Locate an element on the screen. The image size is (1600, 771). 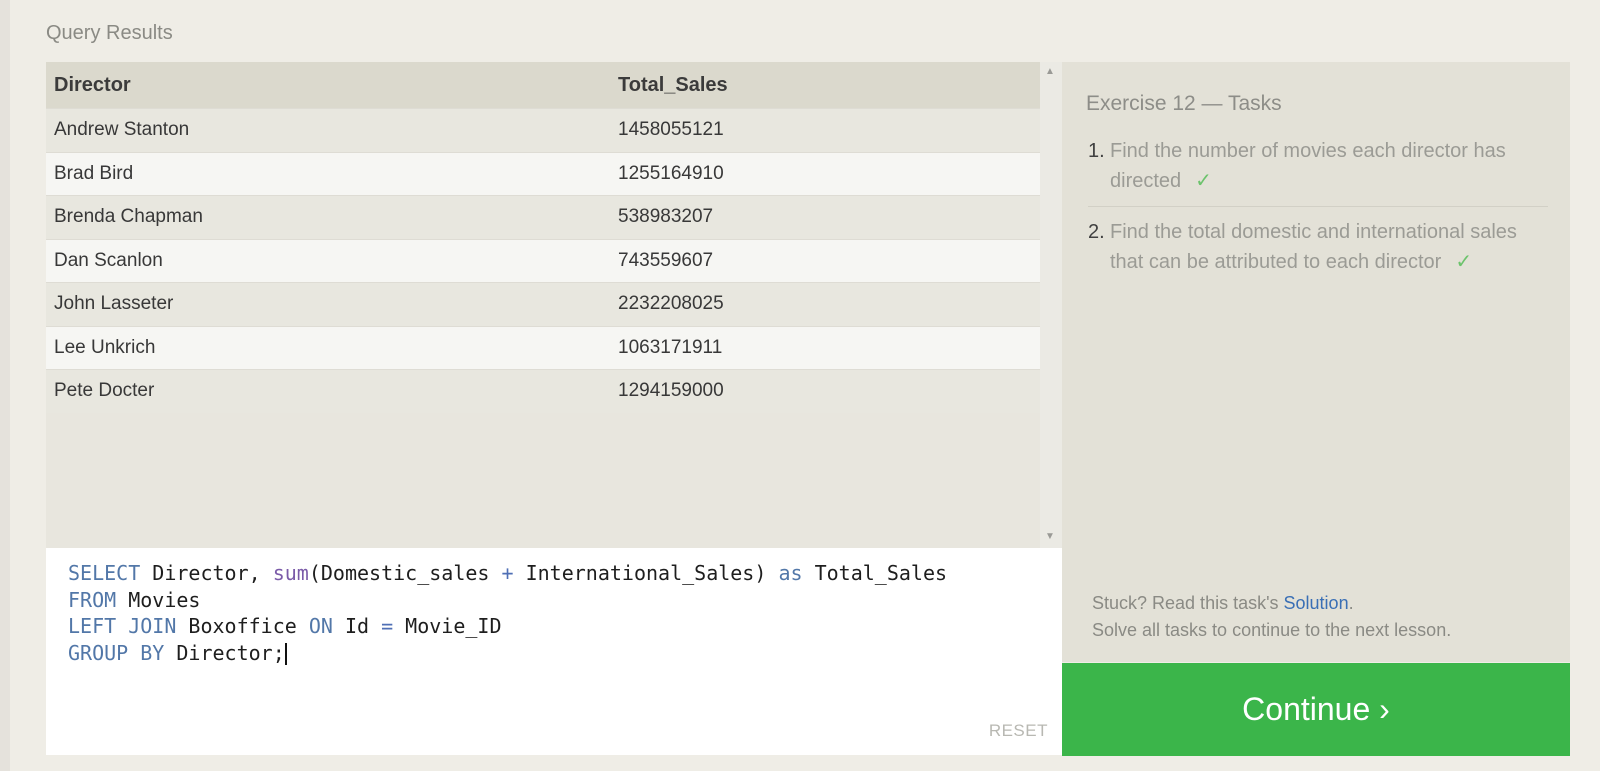
task-number: 2. is located at coordinates (1096, 232).